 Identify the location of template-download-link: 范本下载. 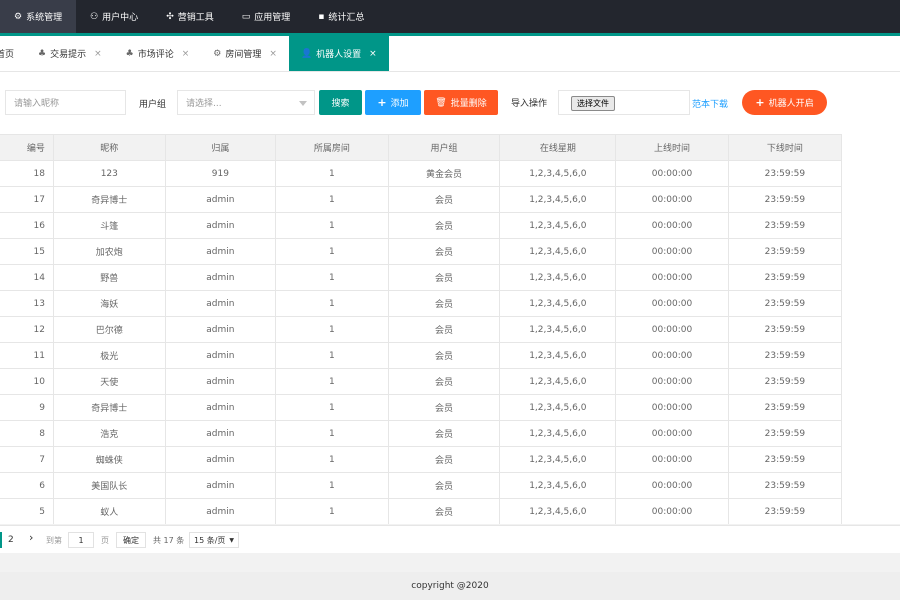
(710, 103).